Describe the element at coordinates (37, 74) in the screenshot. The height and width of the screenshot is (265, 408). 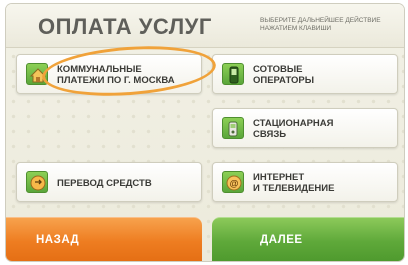
I see `house-icon` at that location.